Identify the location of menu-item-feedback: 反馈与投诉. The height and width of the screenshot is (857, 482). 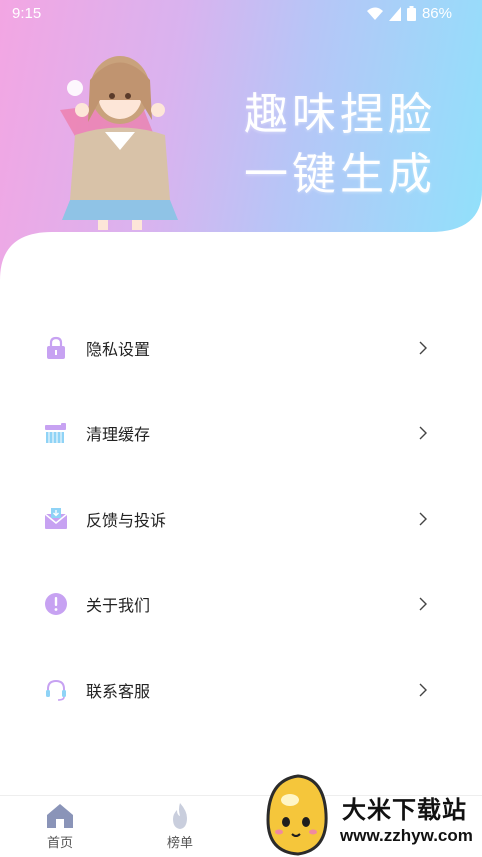
(241, 519).